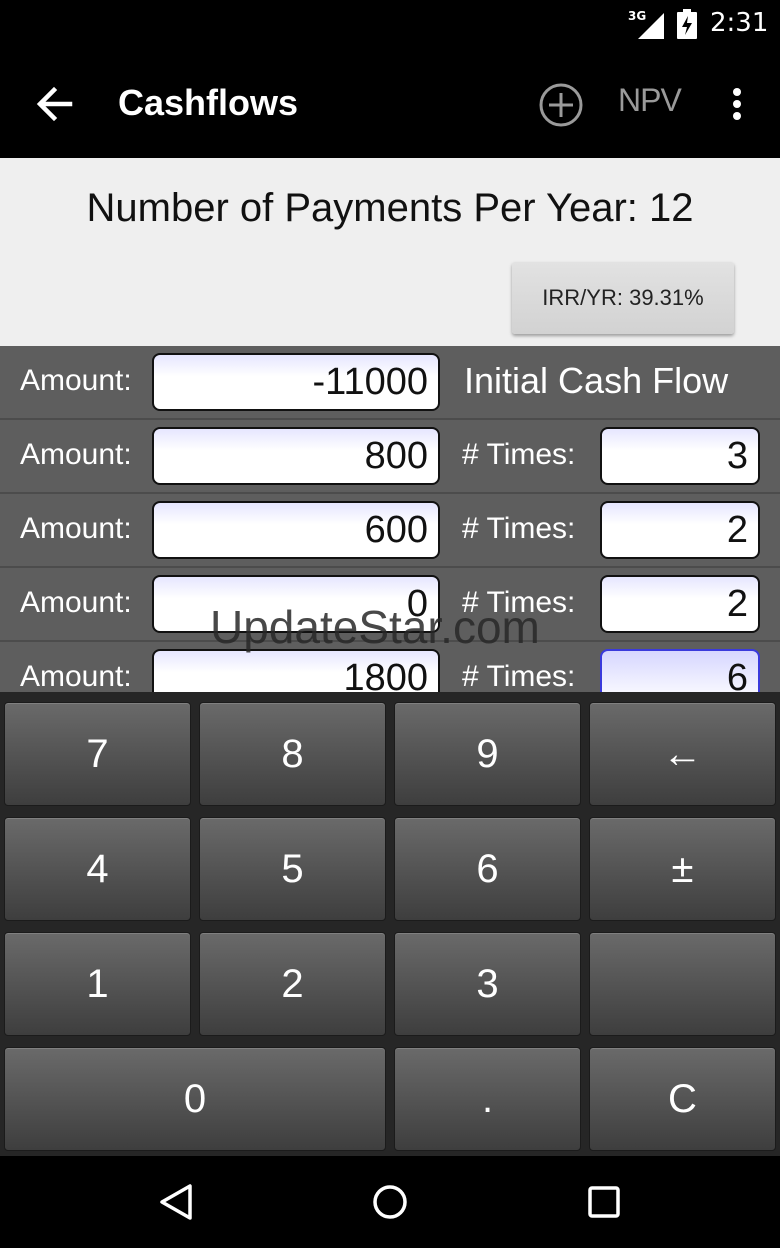 The image size is (780, 1248). Describe the element at coordinates (682, 1099) in the screenshot. I see `key-clear: C` at that location.